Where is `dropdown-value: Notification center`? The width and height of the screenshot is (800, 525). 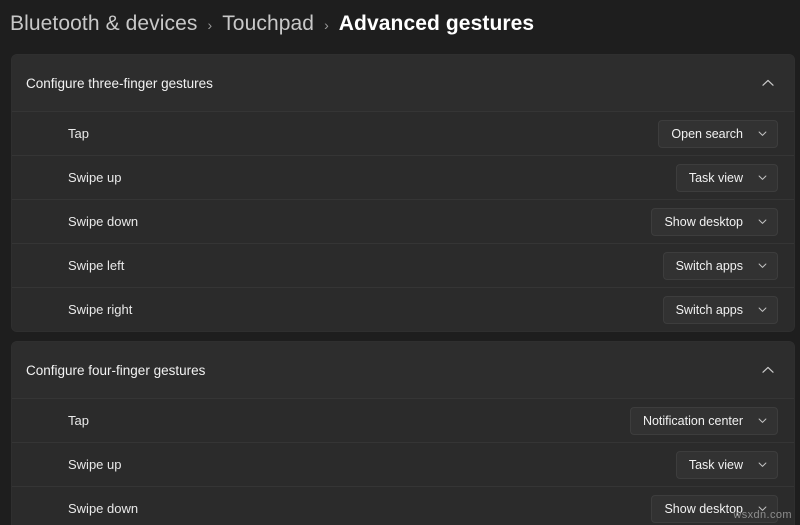 dropdown-value: Notification center is located at coordinates (692, 420).